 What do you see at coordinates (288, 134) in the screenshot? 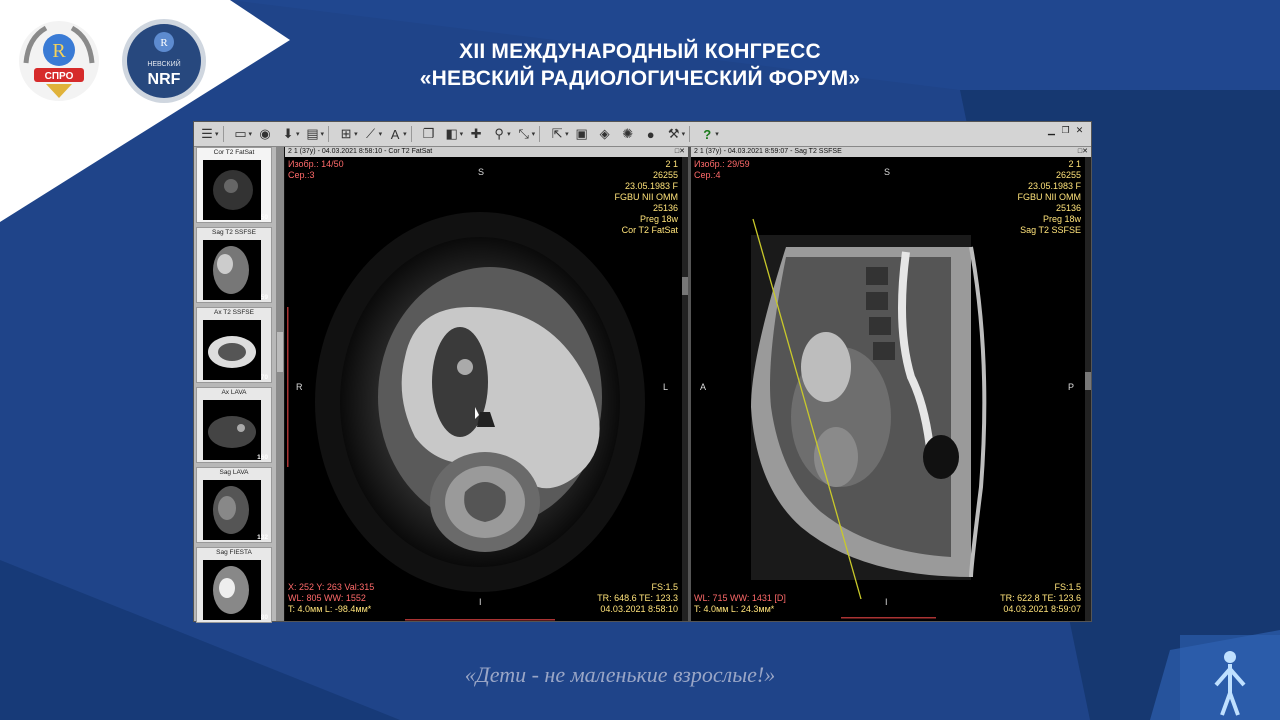
I see `download-icon: ⬇` at bounding box center [288, 134].